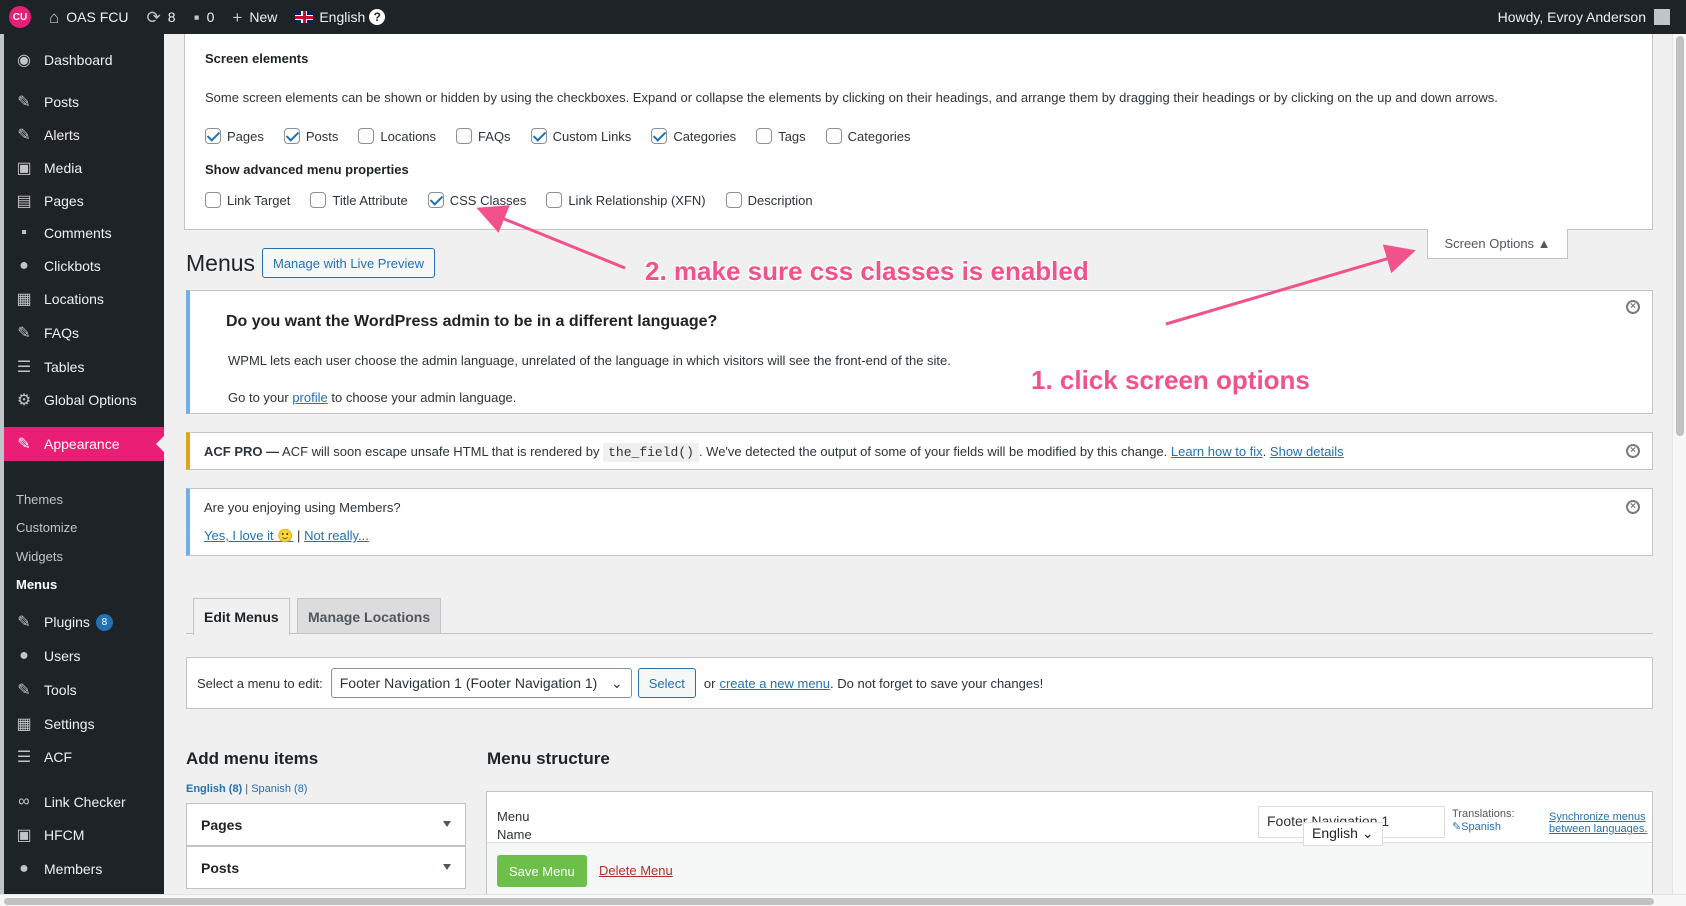  What do you see at coordinates (279, 789) in the screenshot?
I see `lang-spanish-link: Spanish (8)` at bounding box center [279, 789].